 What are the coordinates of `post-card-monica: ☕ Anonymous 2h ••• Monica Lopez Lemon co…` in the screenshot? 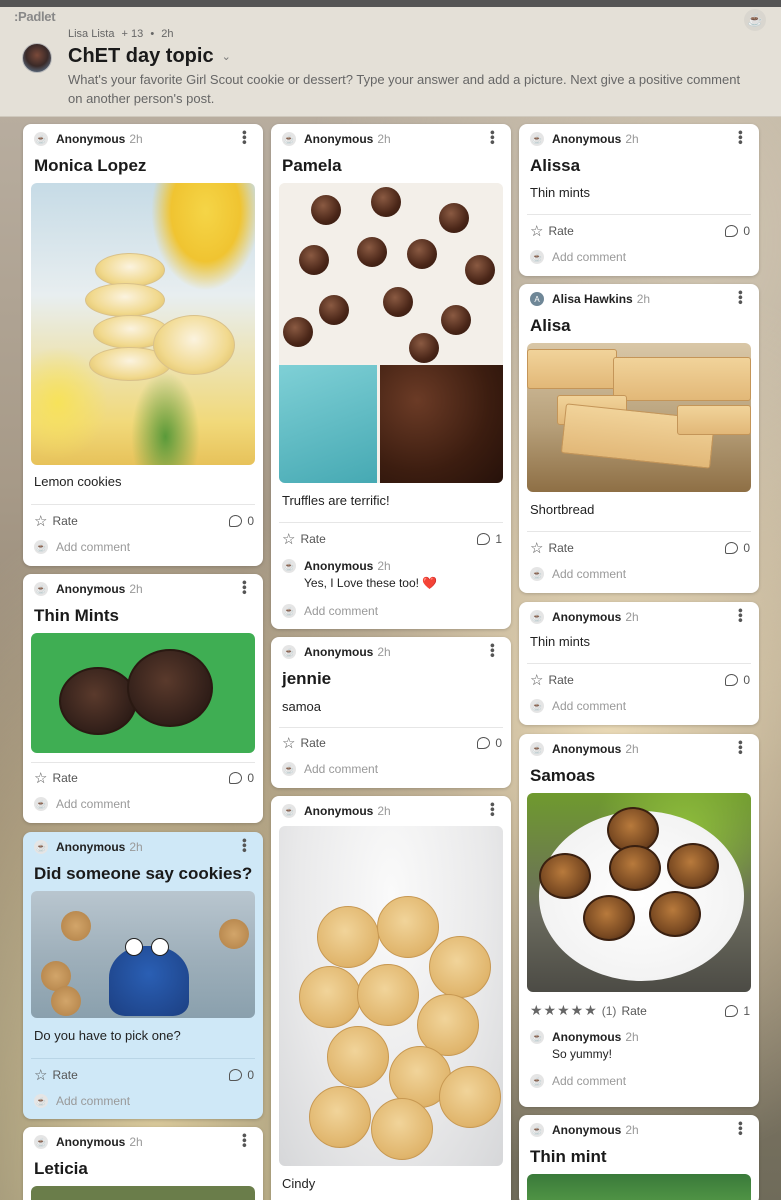 It's located at (143, 345).